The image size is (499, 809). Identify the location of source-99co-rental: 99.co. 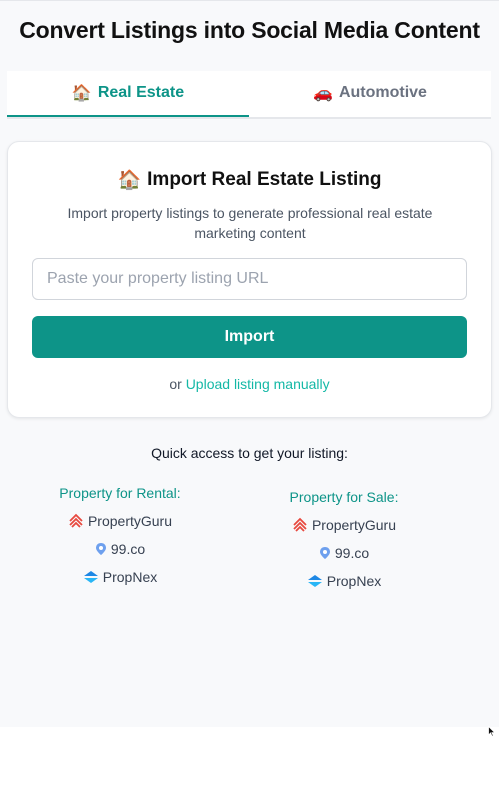
(120, 549).